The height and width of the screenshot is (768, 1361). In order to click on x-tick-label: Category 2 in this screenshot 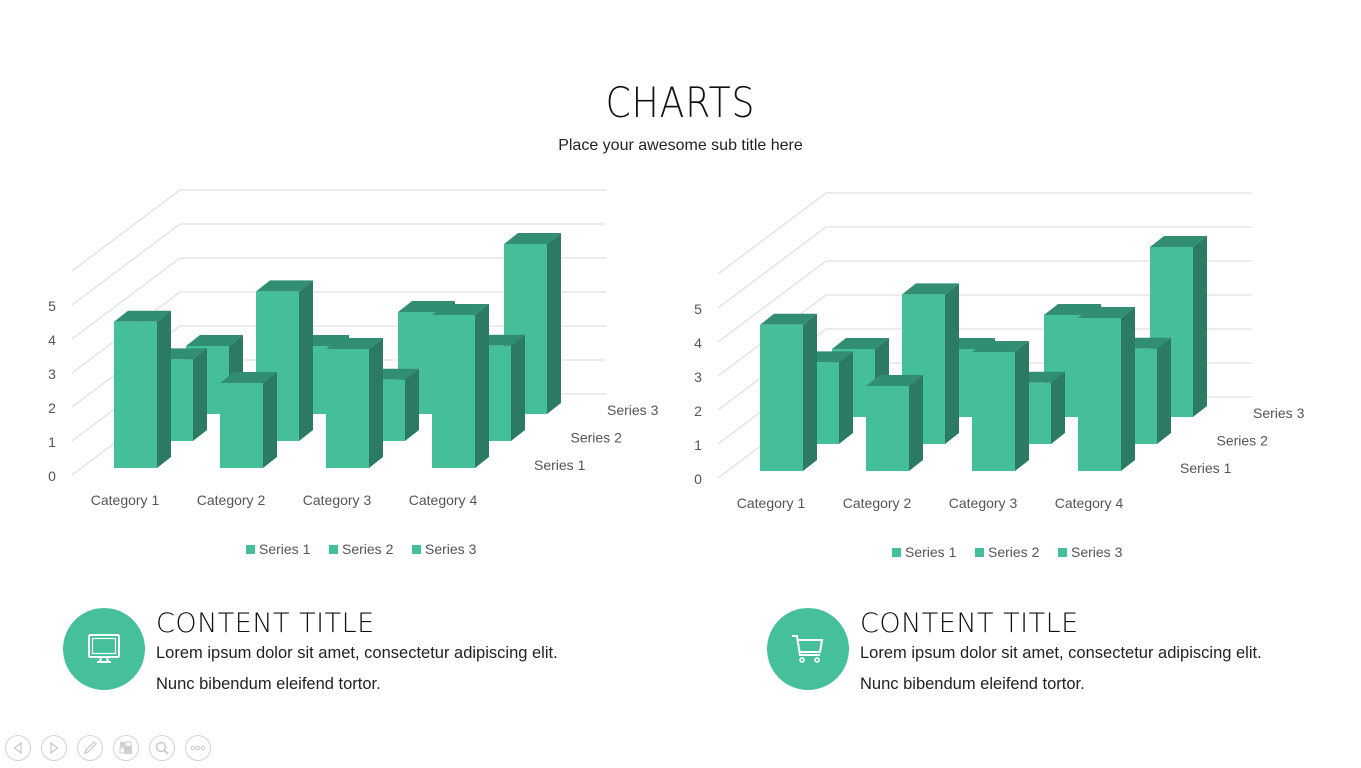, I will do `click(877, 503)`.